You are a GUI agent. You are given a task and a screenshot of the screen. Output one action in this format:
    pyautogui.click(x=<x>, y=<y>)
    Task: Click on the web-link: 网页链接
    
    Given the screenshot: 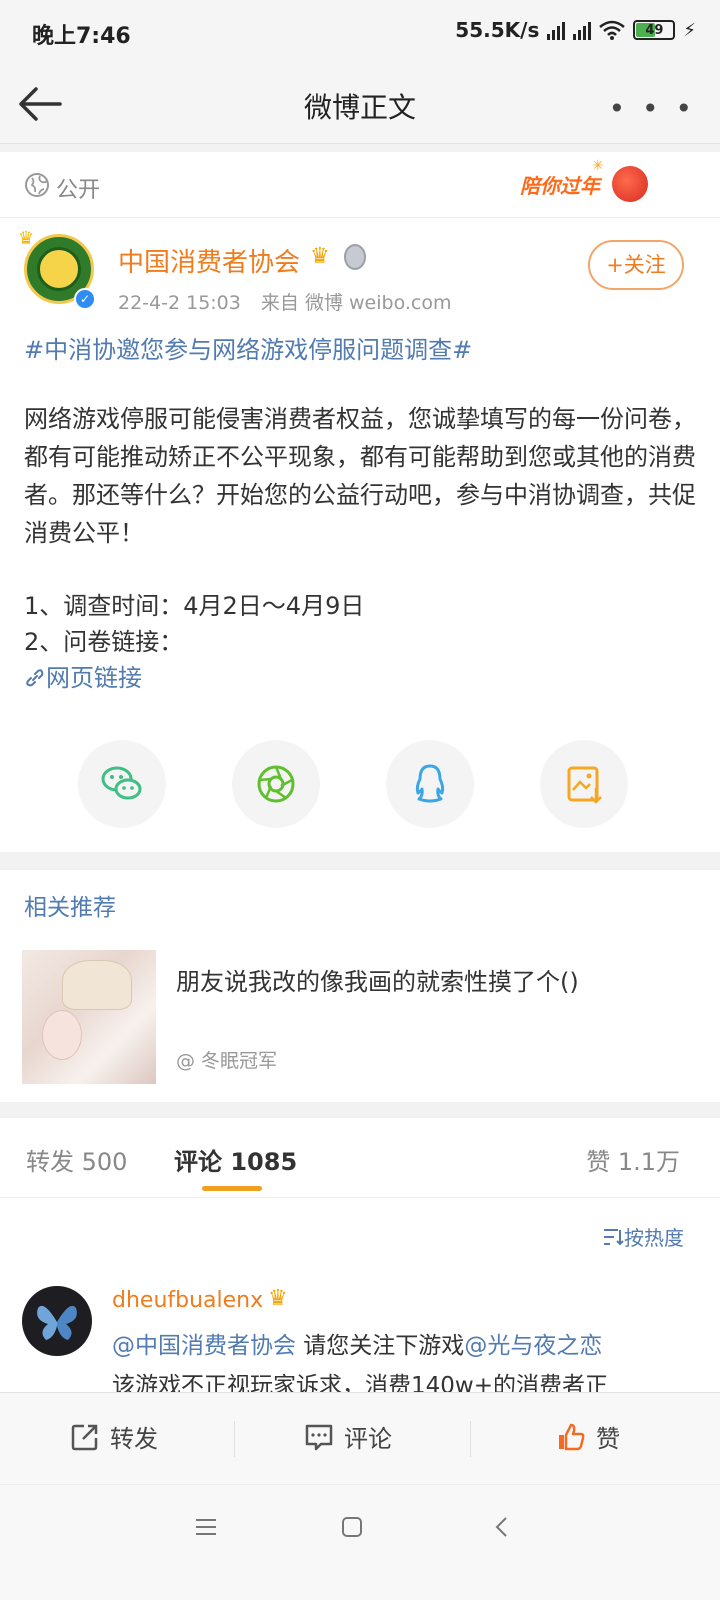 What is the action you would take?
    pyautogui.click(x=83, y=675)
    